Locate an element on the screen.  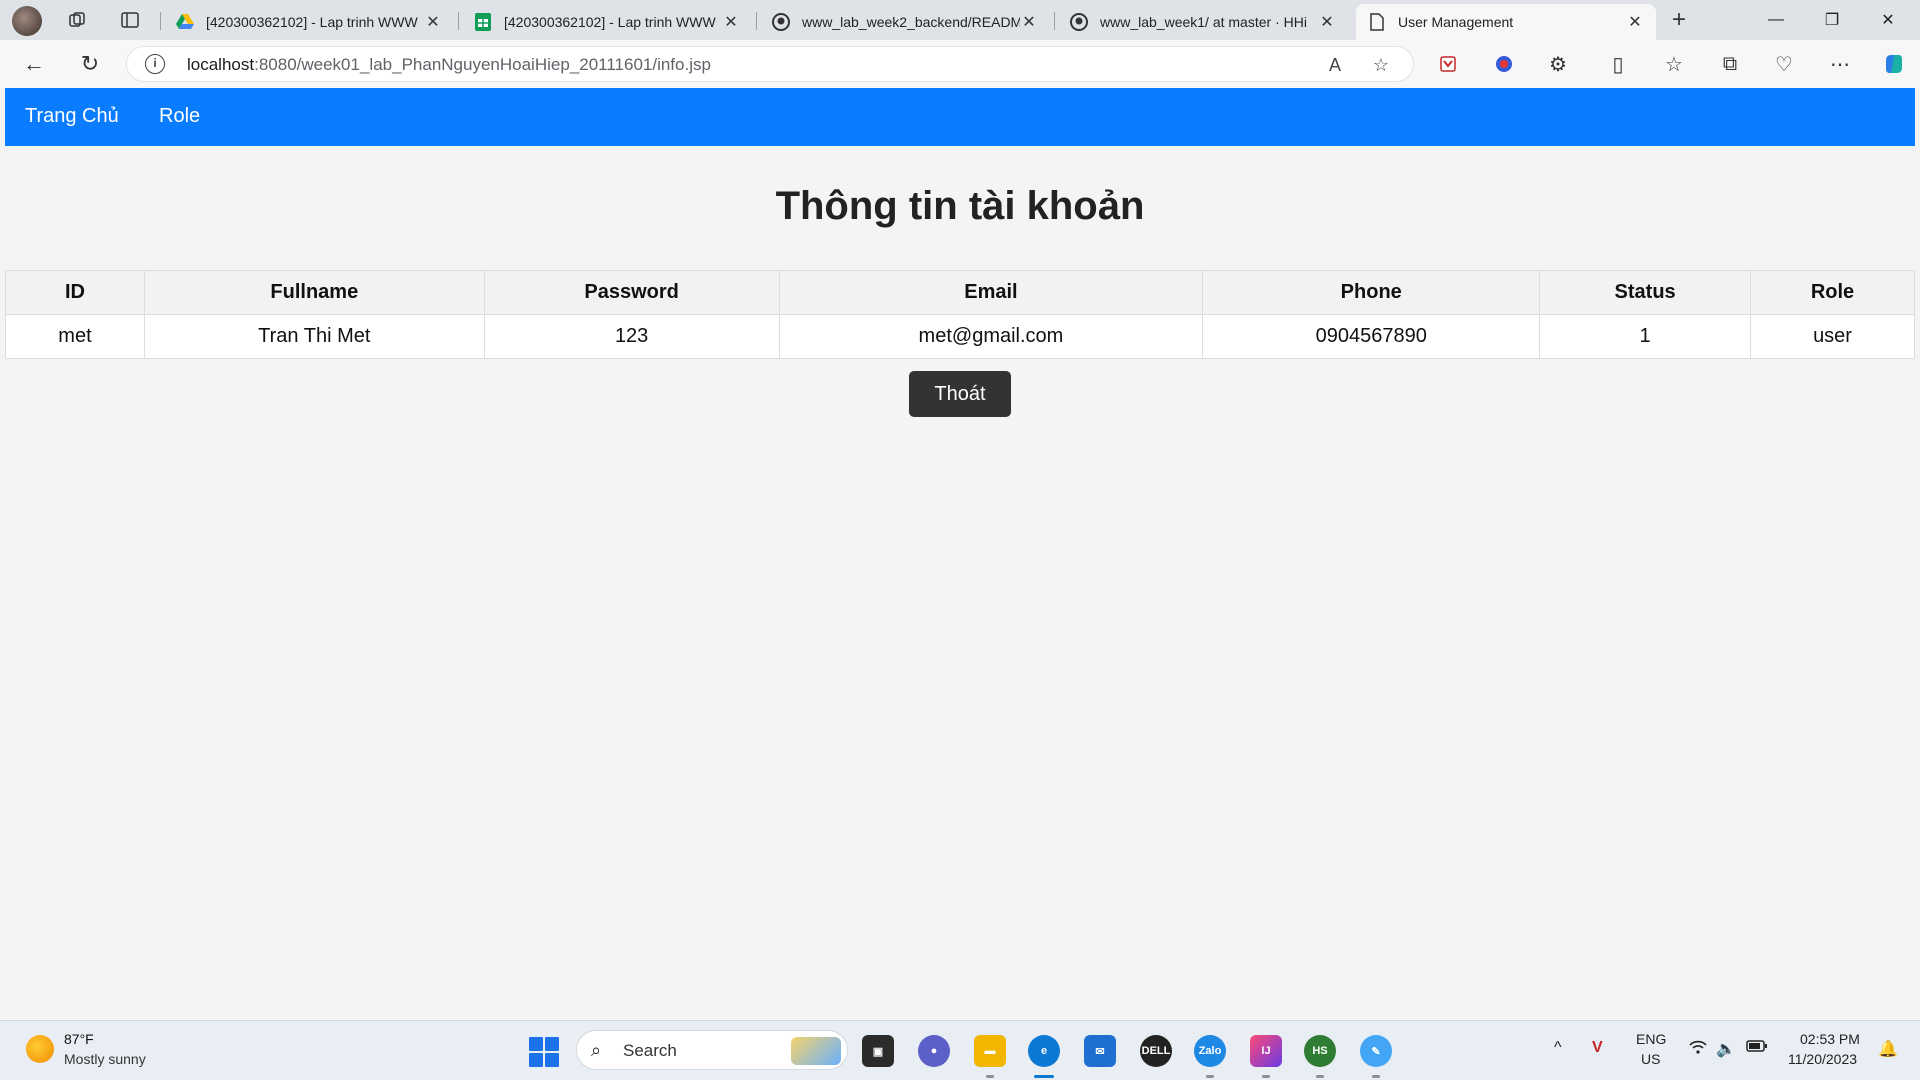
start-button is located at coordinates (544, 1052).